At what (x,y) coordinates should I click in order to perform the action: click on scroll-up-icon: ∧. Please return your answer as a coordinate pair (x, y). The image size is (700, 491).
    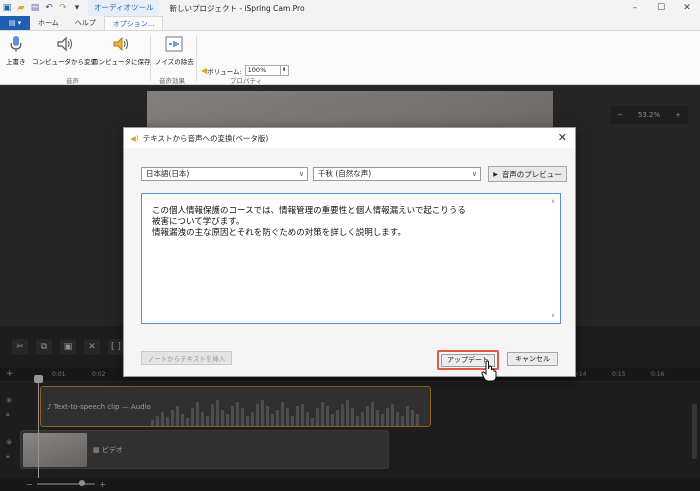
    Looking at the image, I should click on (553, 201).